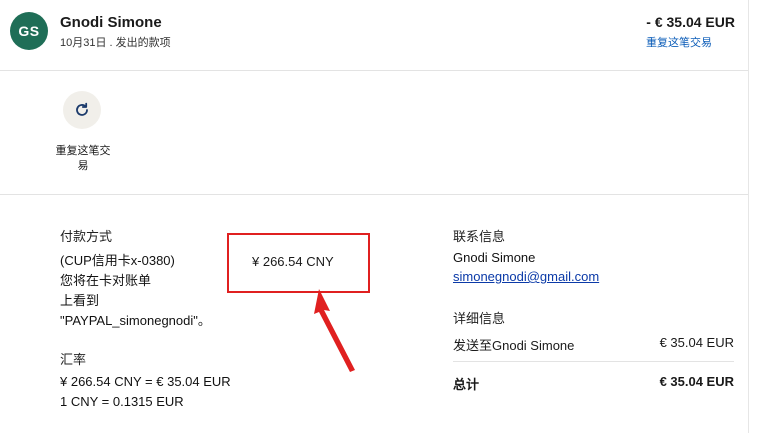 Image resolution: width=776 pixels, height=433 pixels. I want to click on payment-method-line: "PAYPAL_simonegnodi"。, so click(135, 320).